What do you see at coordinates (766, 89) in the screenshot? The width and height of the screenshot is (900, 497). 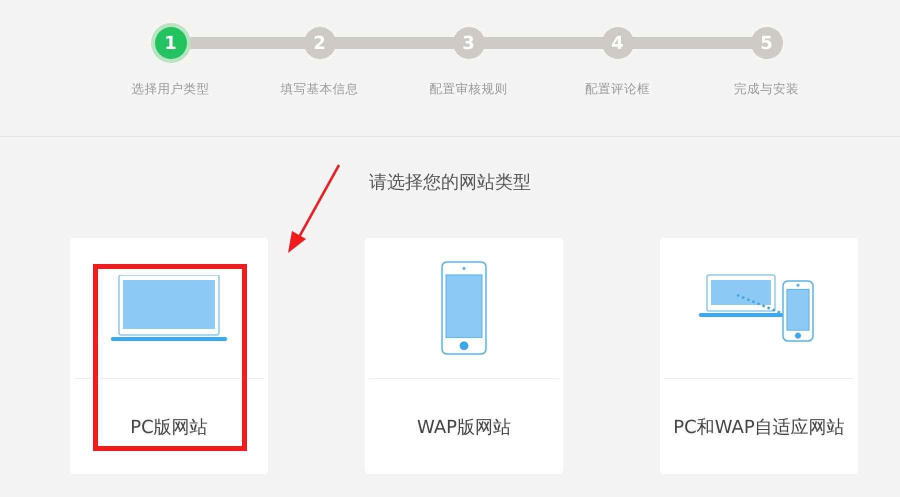 I see `step-label: 完成与安装` at bounding box center [766, 89].